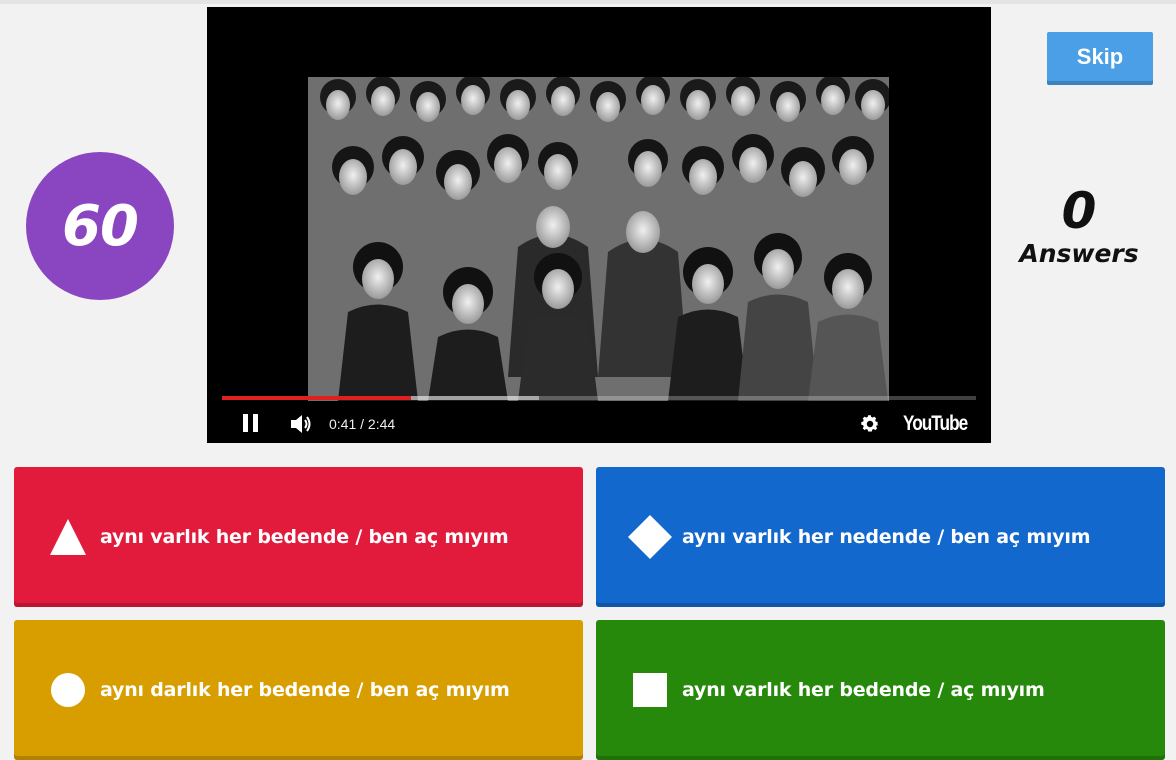  Describe the element at coordinates (870, 424) in the screenshot. I see `gear-icon` at that location.